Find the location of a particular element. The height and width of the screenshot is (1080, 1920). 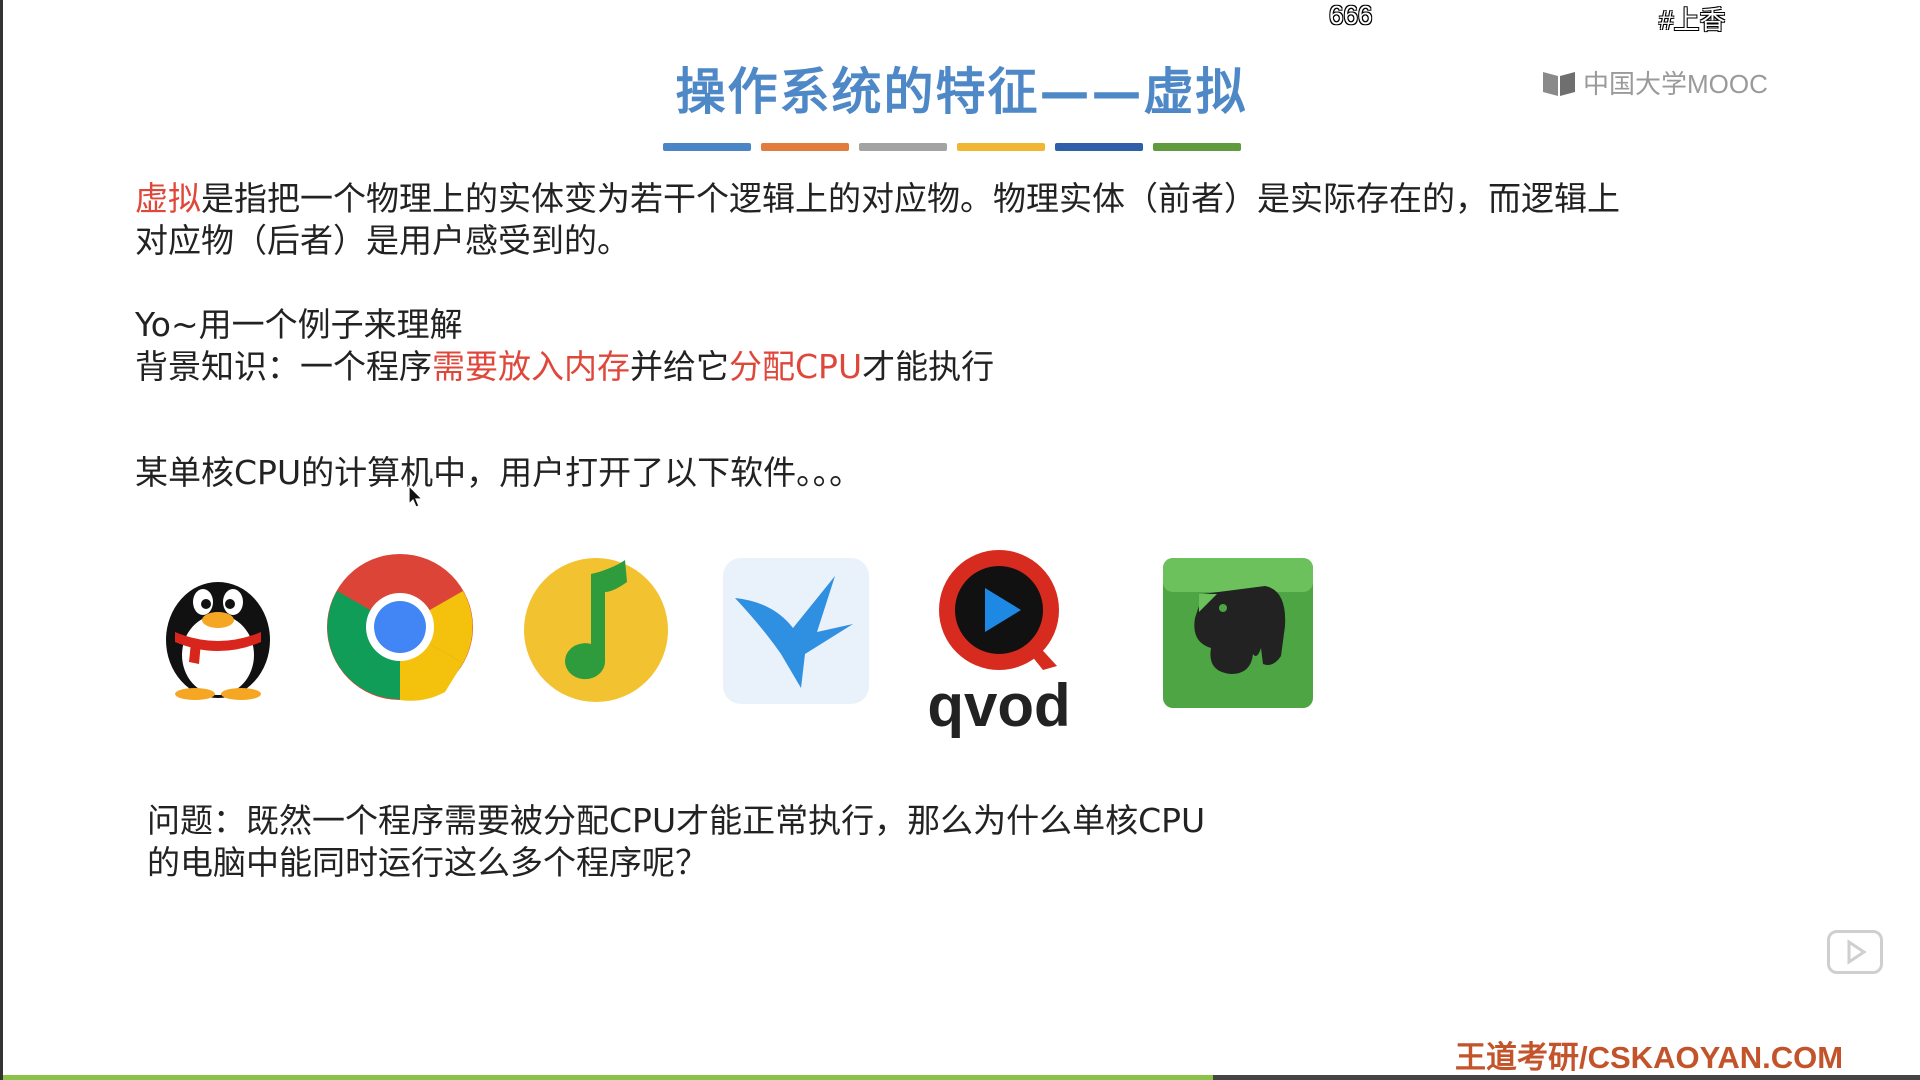

background-text: 背景知识：一个程序 is located at coordinates (283, 366).